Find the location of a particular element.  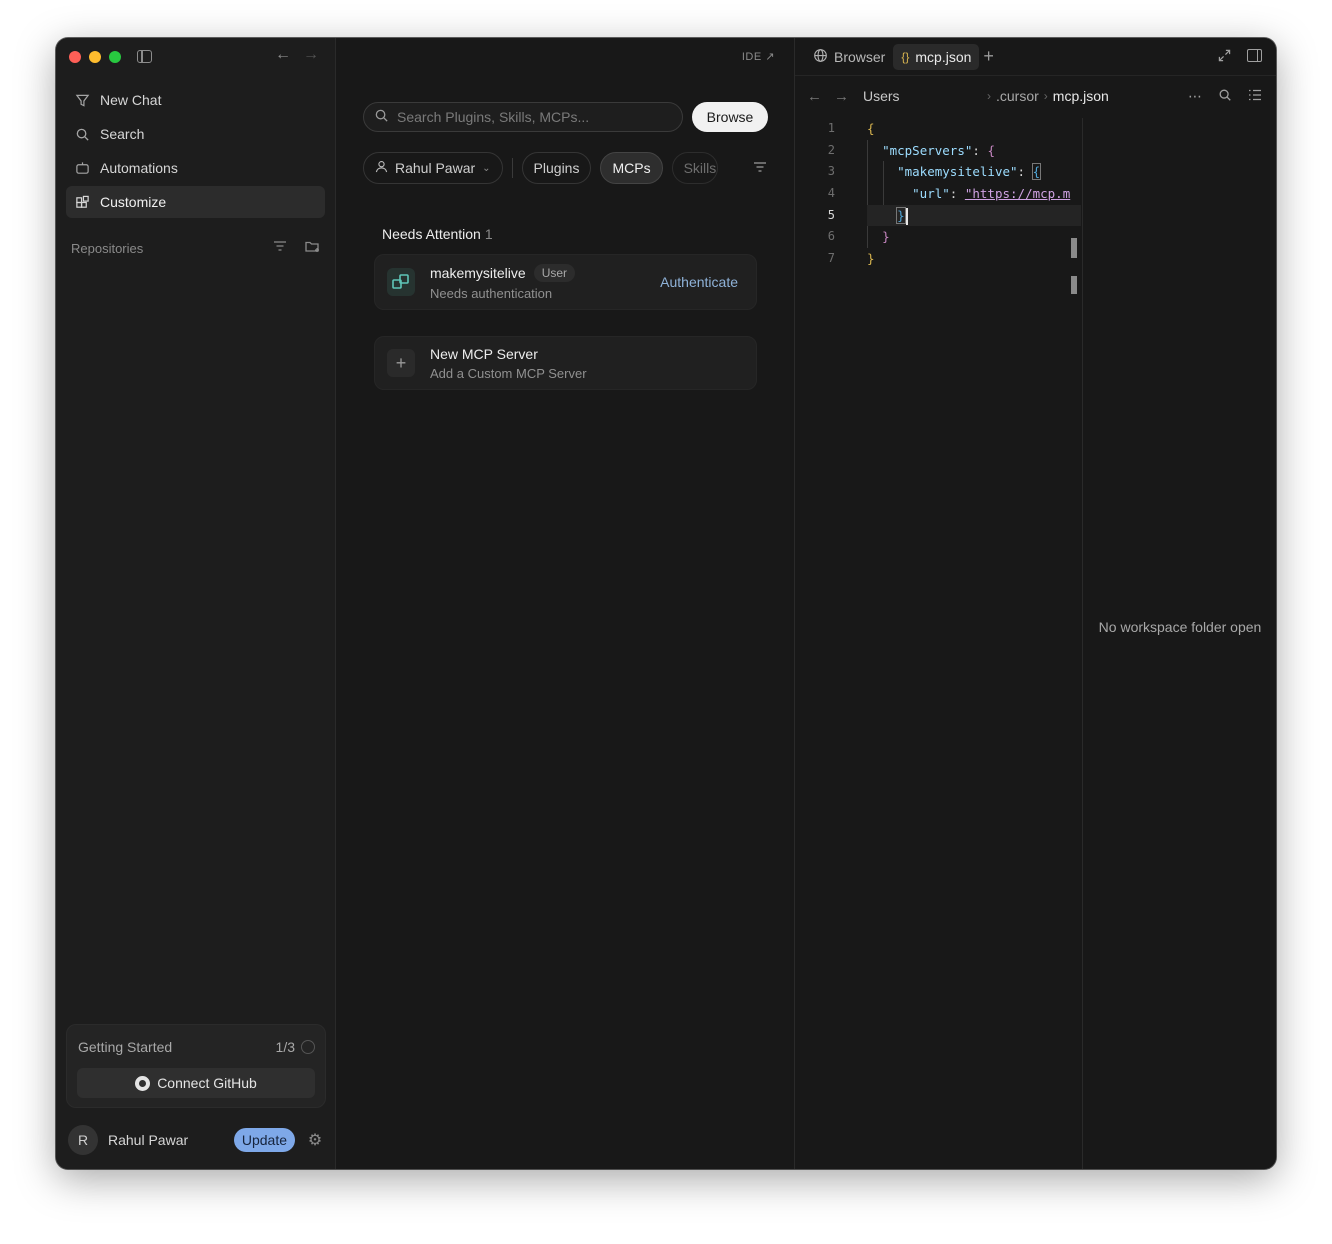

code-line: "url": "https://mcp.m is located at coordinates (991, 194).